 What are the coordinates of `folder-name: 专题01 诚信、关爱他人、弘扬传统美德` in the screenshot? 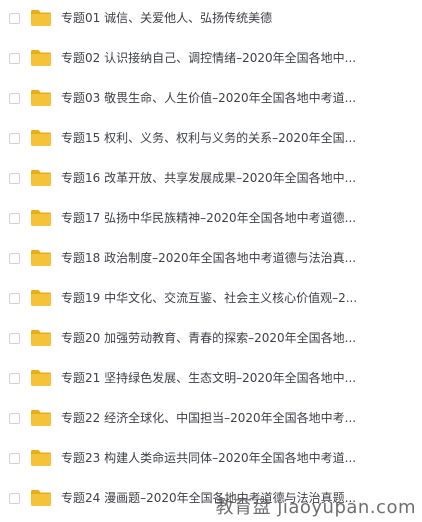 It's located at (211, 18).